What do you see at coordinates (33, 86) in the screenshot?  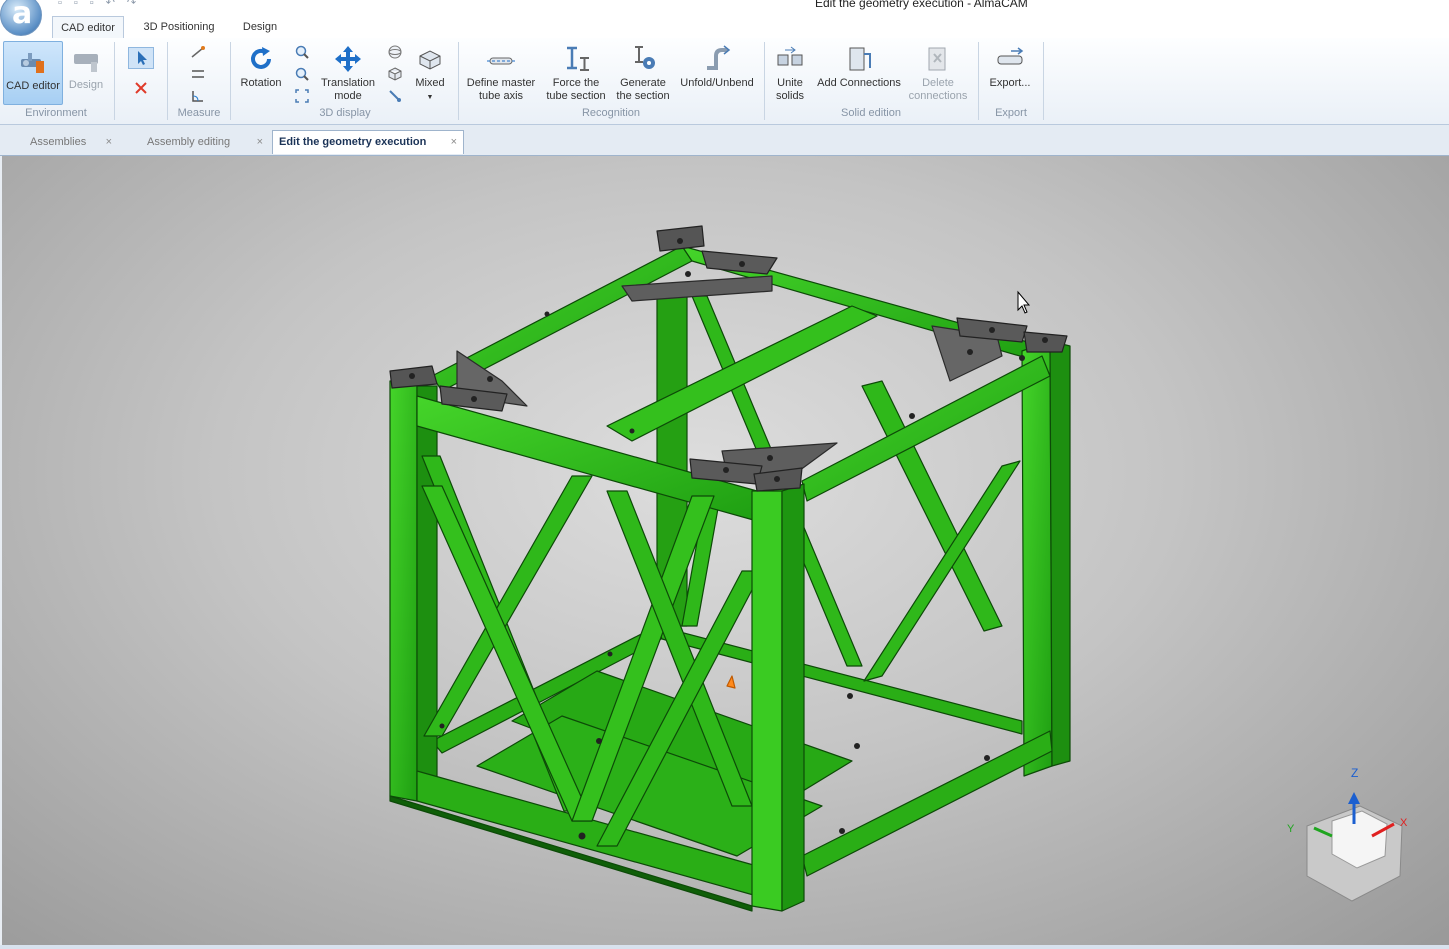 I see `cad-editor-label: CAD editor` at bounding box center [33, 86].